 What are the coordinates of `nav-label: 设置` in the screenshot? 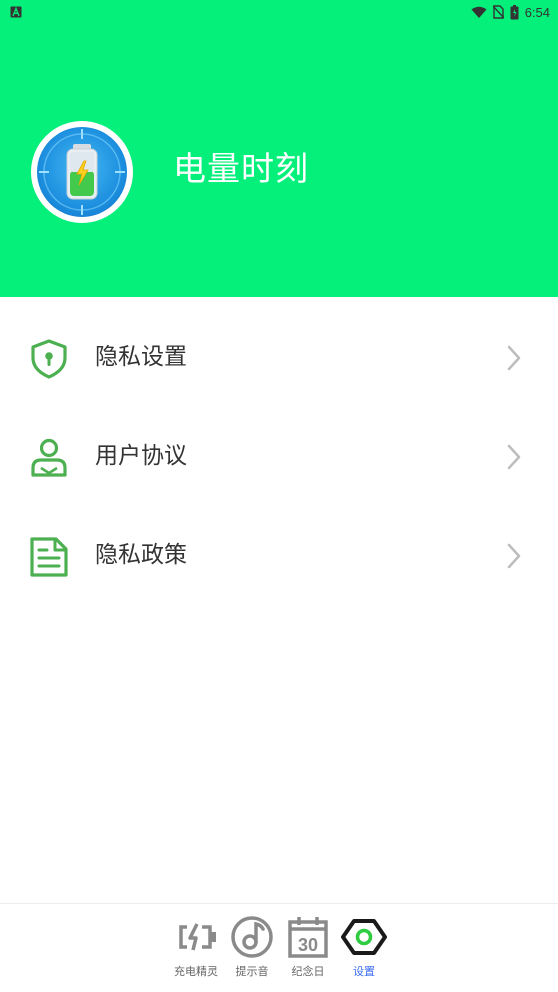 It's located at (364, 971).